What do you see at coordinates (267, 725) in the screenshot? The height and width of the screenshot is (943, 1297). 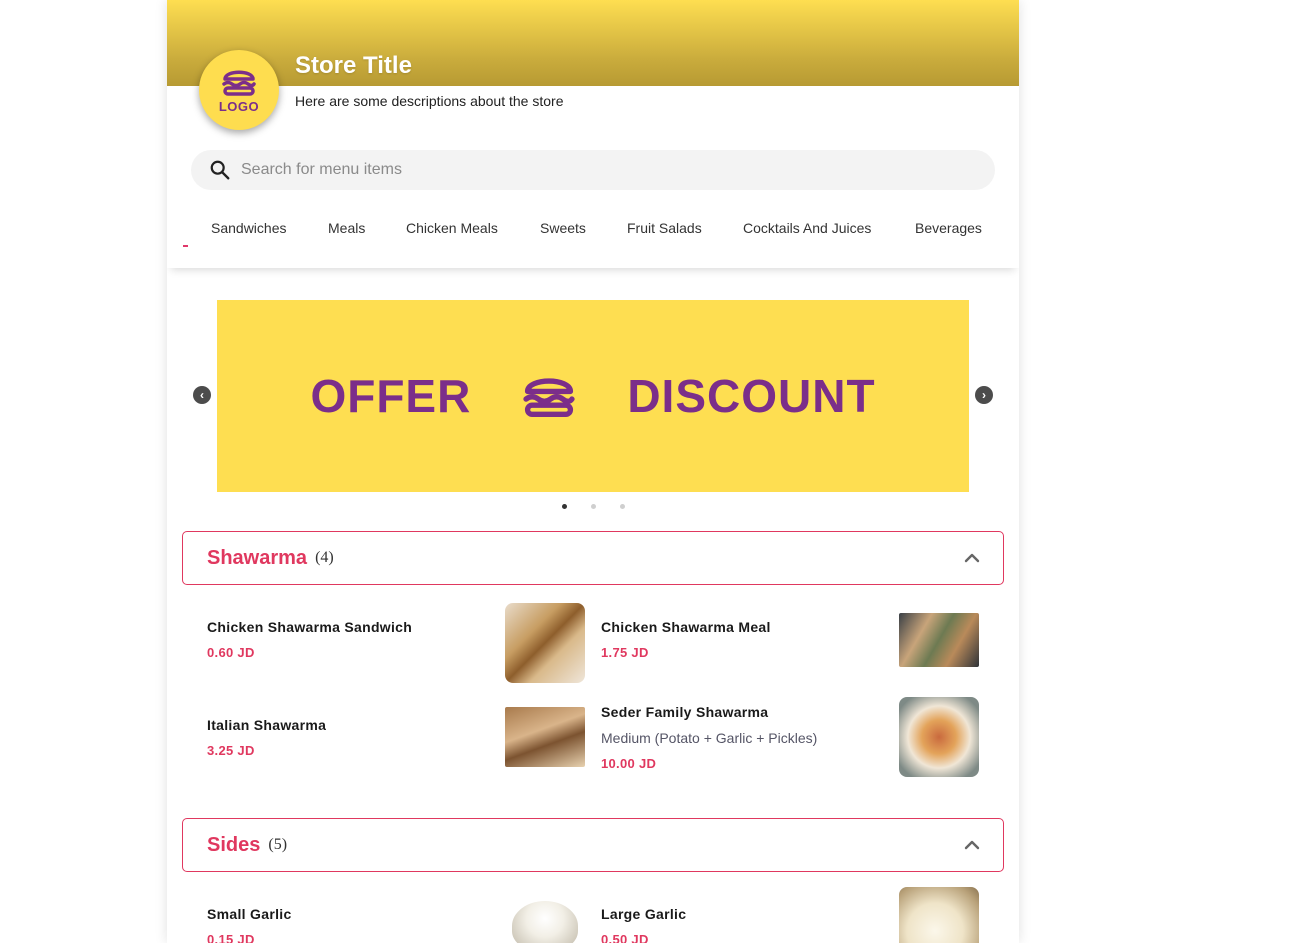 I see `item-name: Italian Shawarma` at bounding box center [267, 725].